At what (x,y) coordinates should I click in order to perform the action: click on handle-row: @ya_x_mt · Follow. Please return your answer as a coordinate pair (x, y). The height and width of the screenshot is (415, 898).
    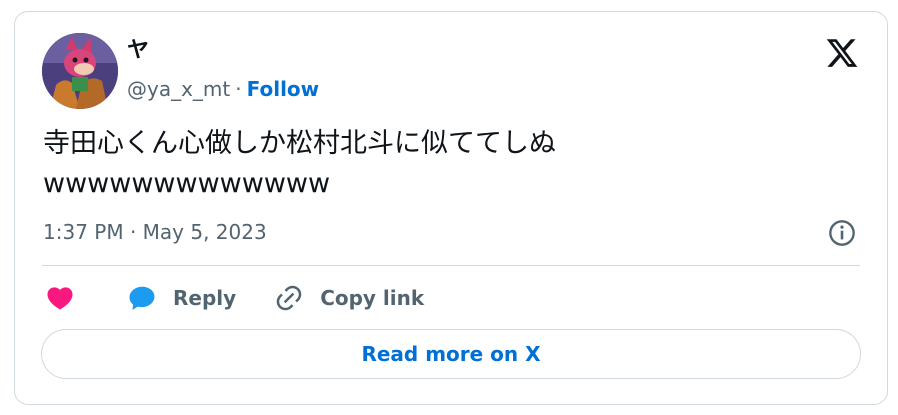
    Looking at the image, I should click on (223, 89).